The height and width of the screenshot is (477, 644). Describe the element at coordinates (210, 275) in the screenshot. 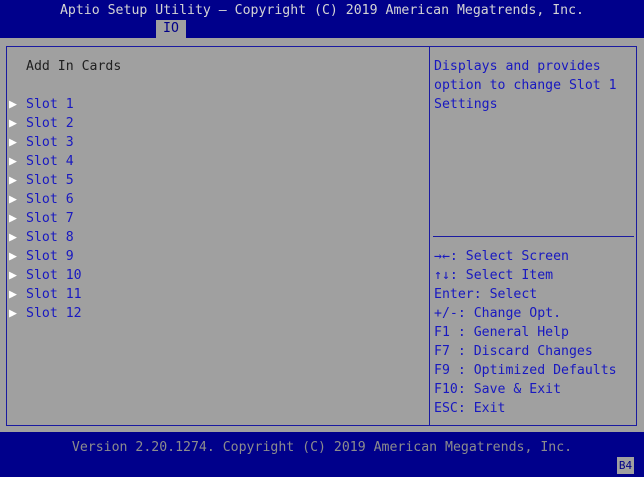

I see `menu-item-slot-10: ▶ Slot 10` at that location.